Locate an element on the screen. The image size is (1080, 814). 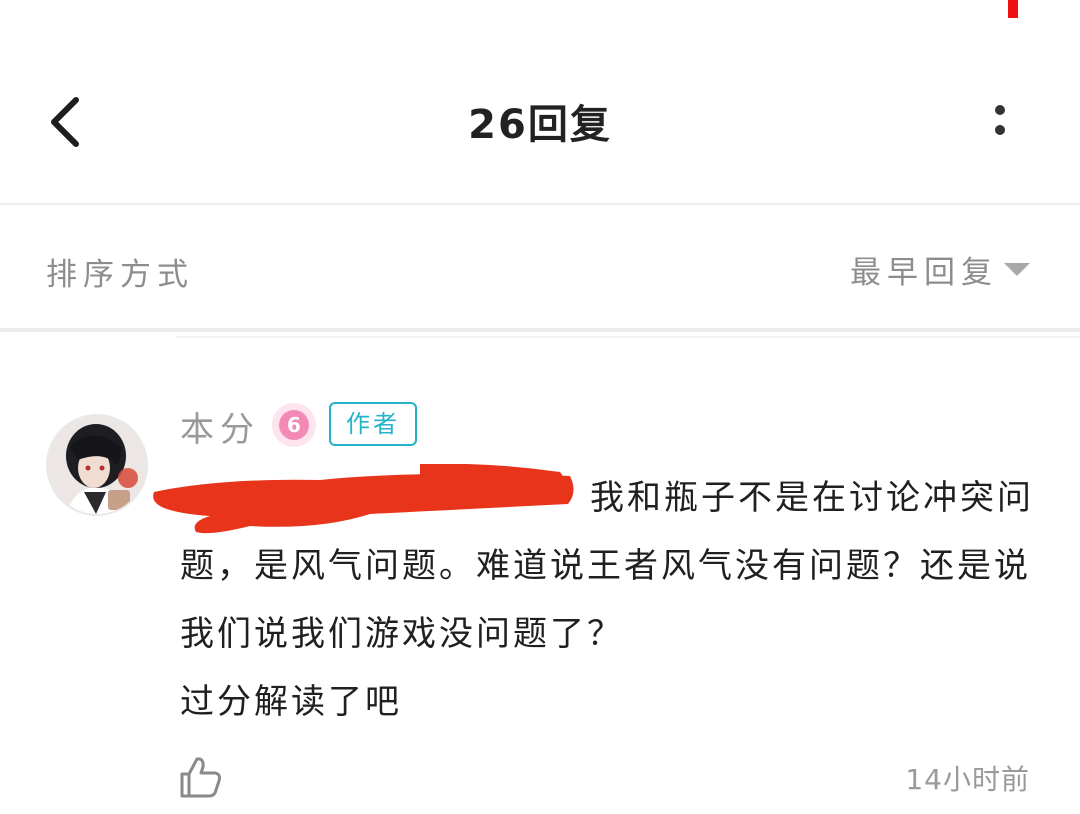
sort-dropdown: 最早回复 is located at coordinates (940, 269).